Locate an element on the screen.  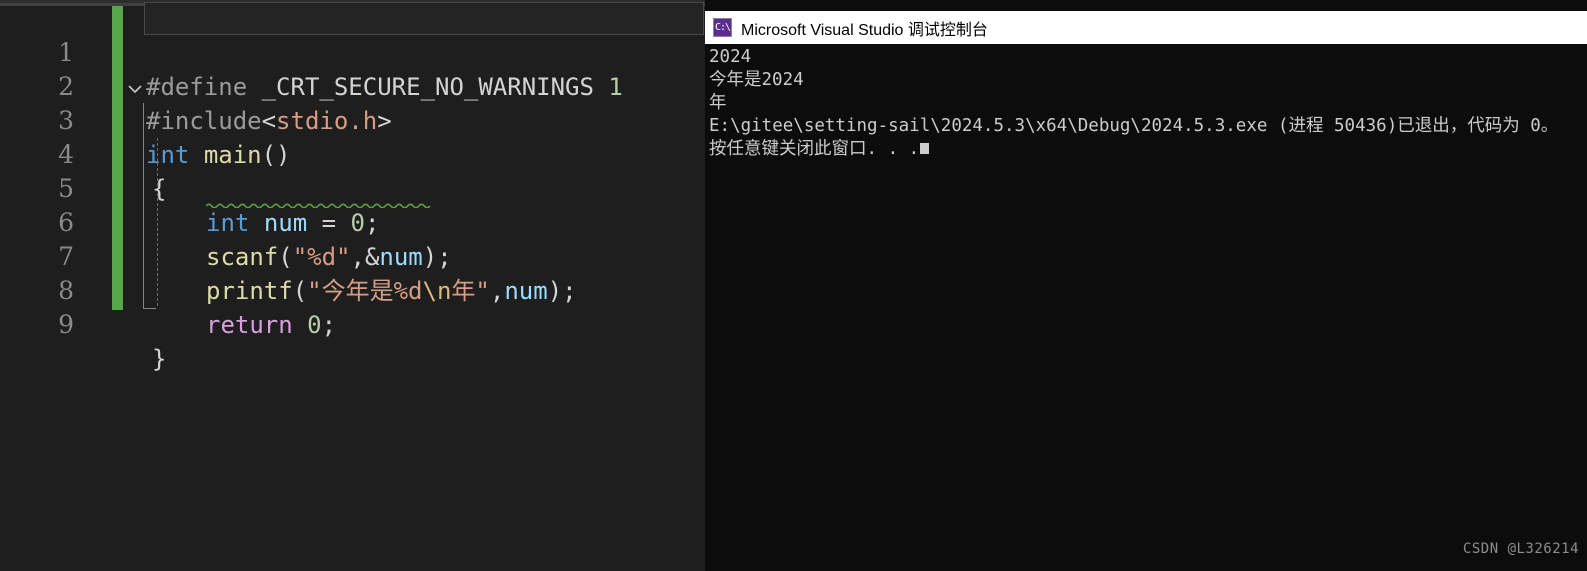
console-app-icon: C:\ is located at coordinates (722, 27).